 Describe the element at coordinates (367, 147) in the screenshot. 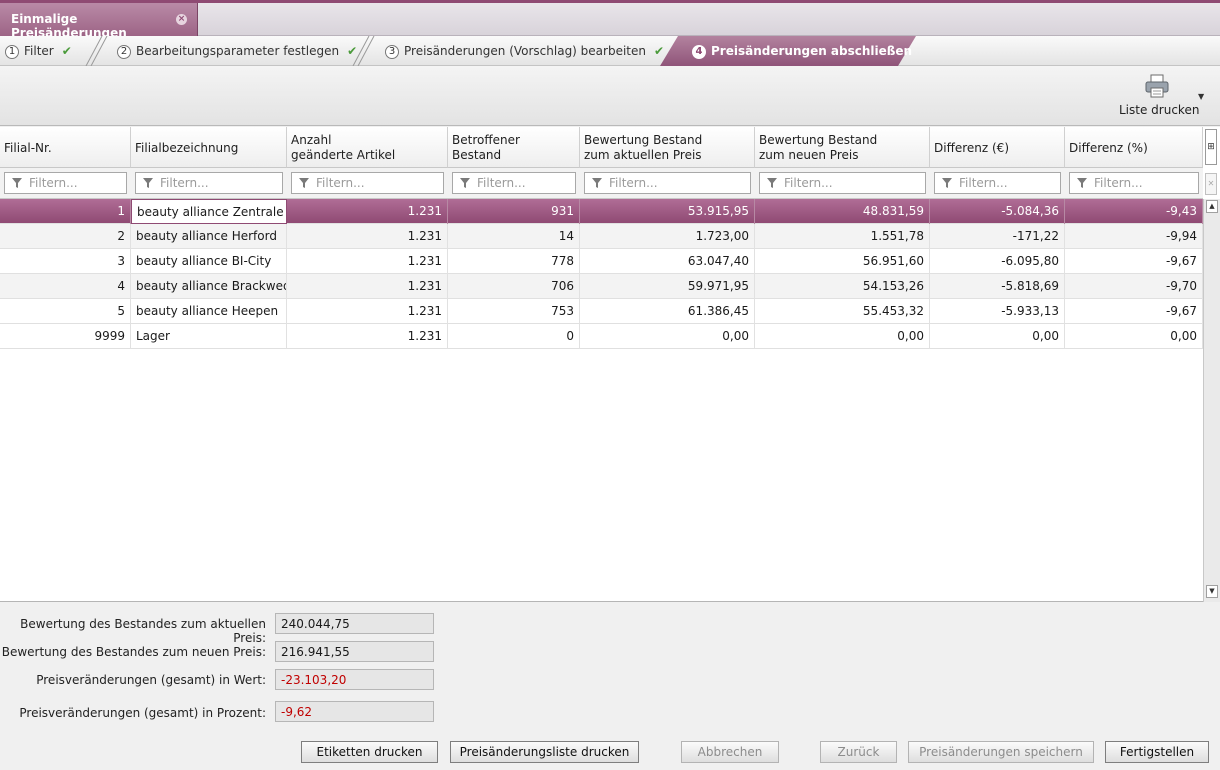

I see `column-header-changed-articles: Anzahl geänderte Artikel` at that location.